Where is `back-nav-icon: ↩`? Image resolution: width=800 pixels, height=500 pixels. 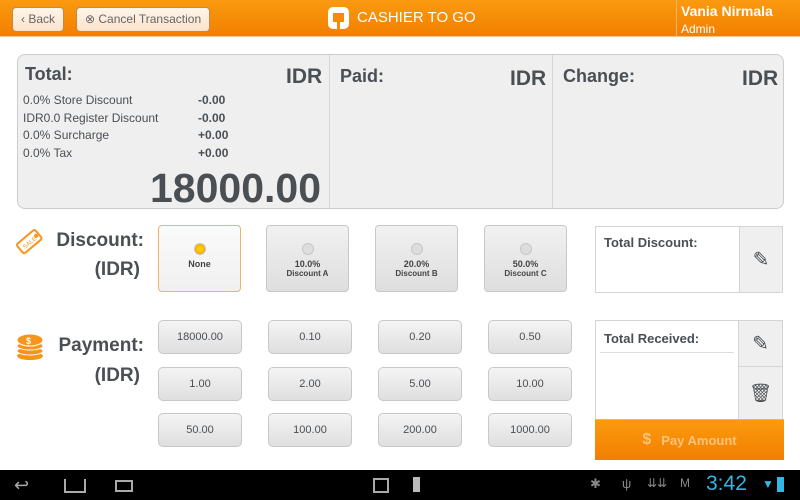
back-nav-icon: ↩ is located at coordinates (21, 485).